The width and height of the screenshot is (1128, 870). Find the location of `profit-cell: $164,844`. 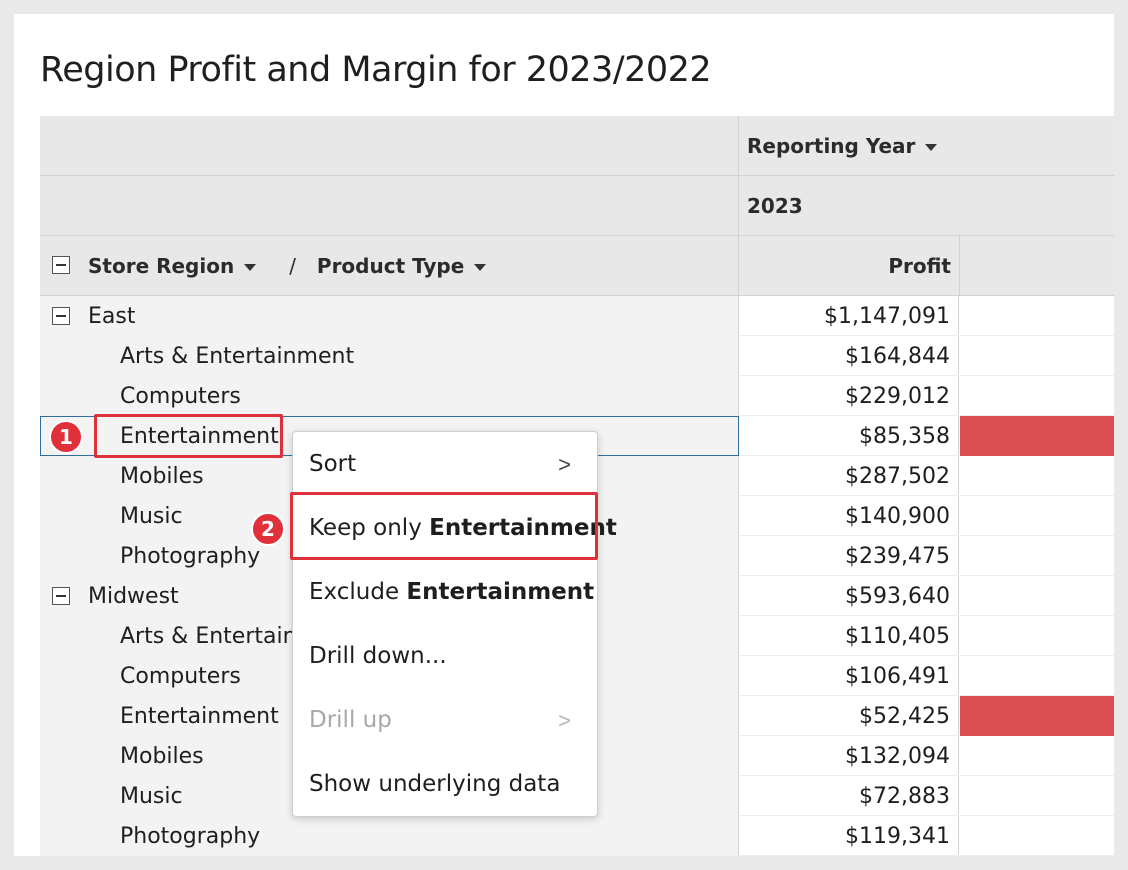

profit-cell: $164,844 is located at coordinates (849, 356).